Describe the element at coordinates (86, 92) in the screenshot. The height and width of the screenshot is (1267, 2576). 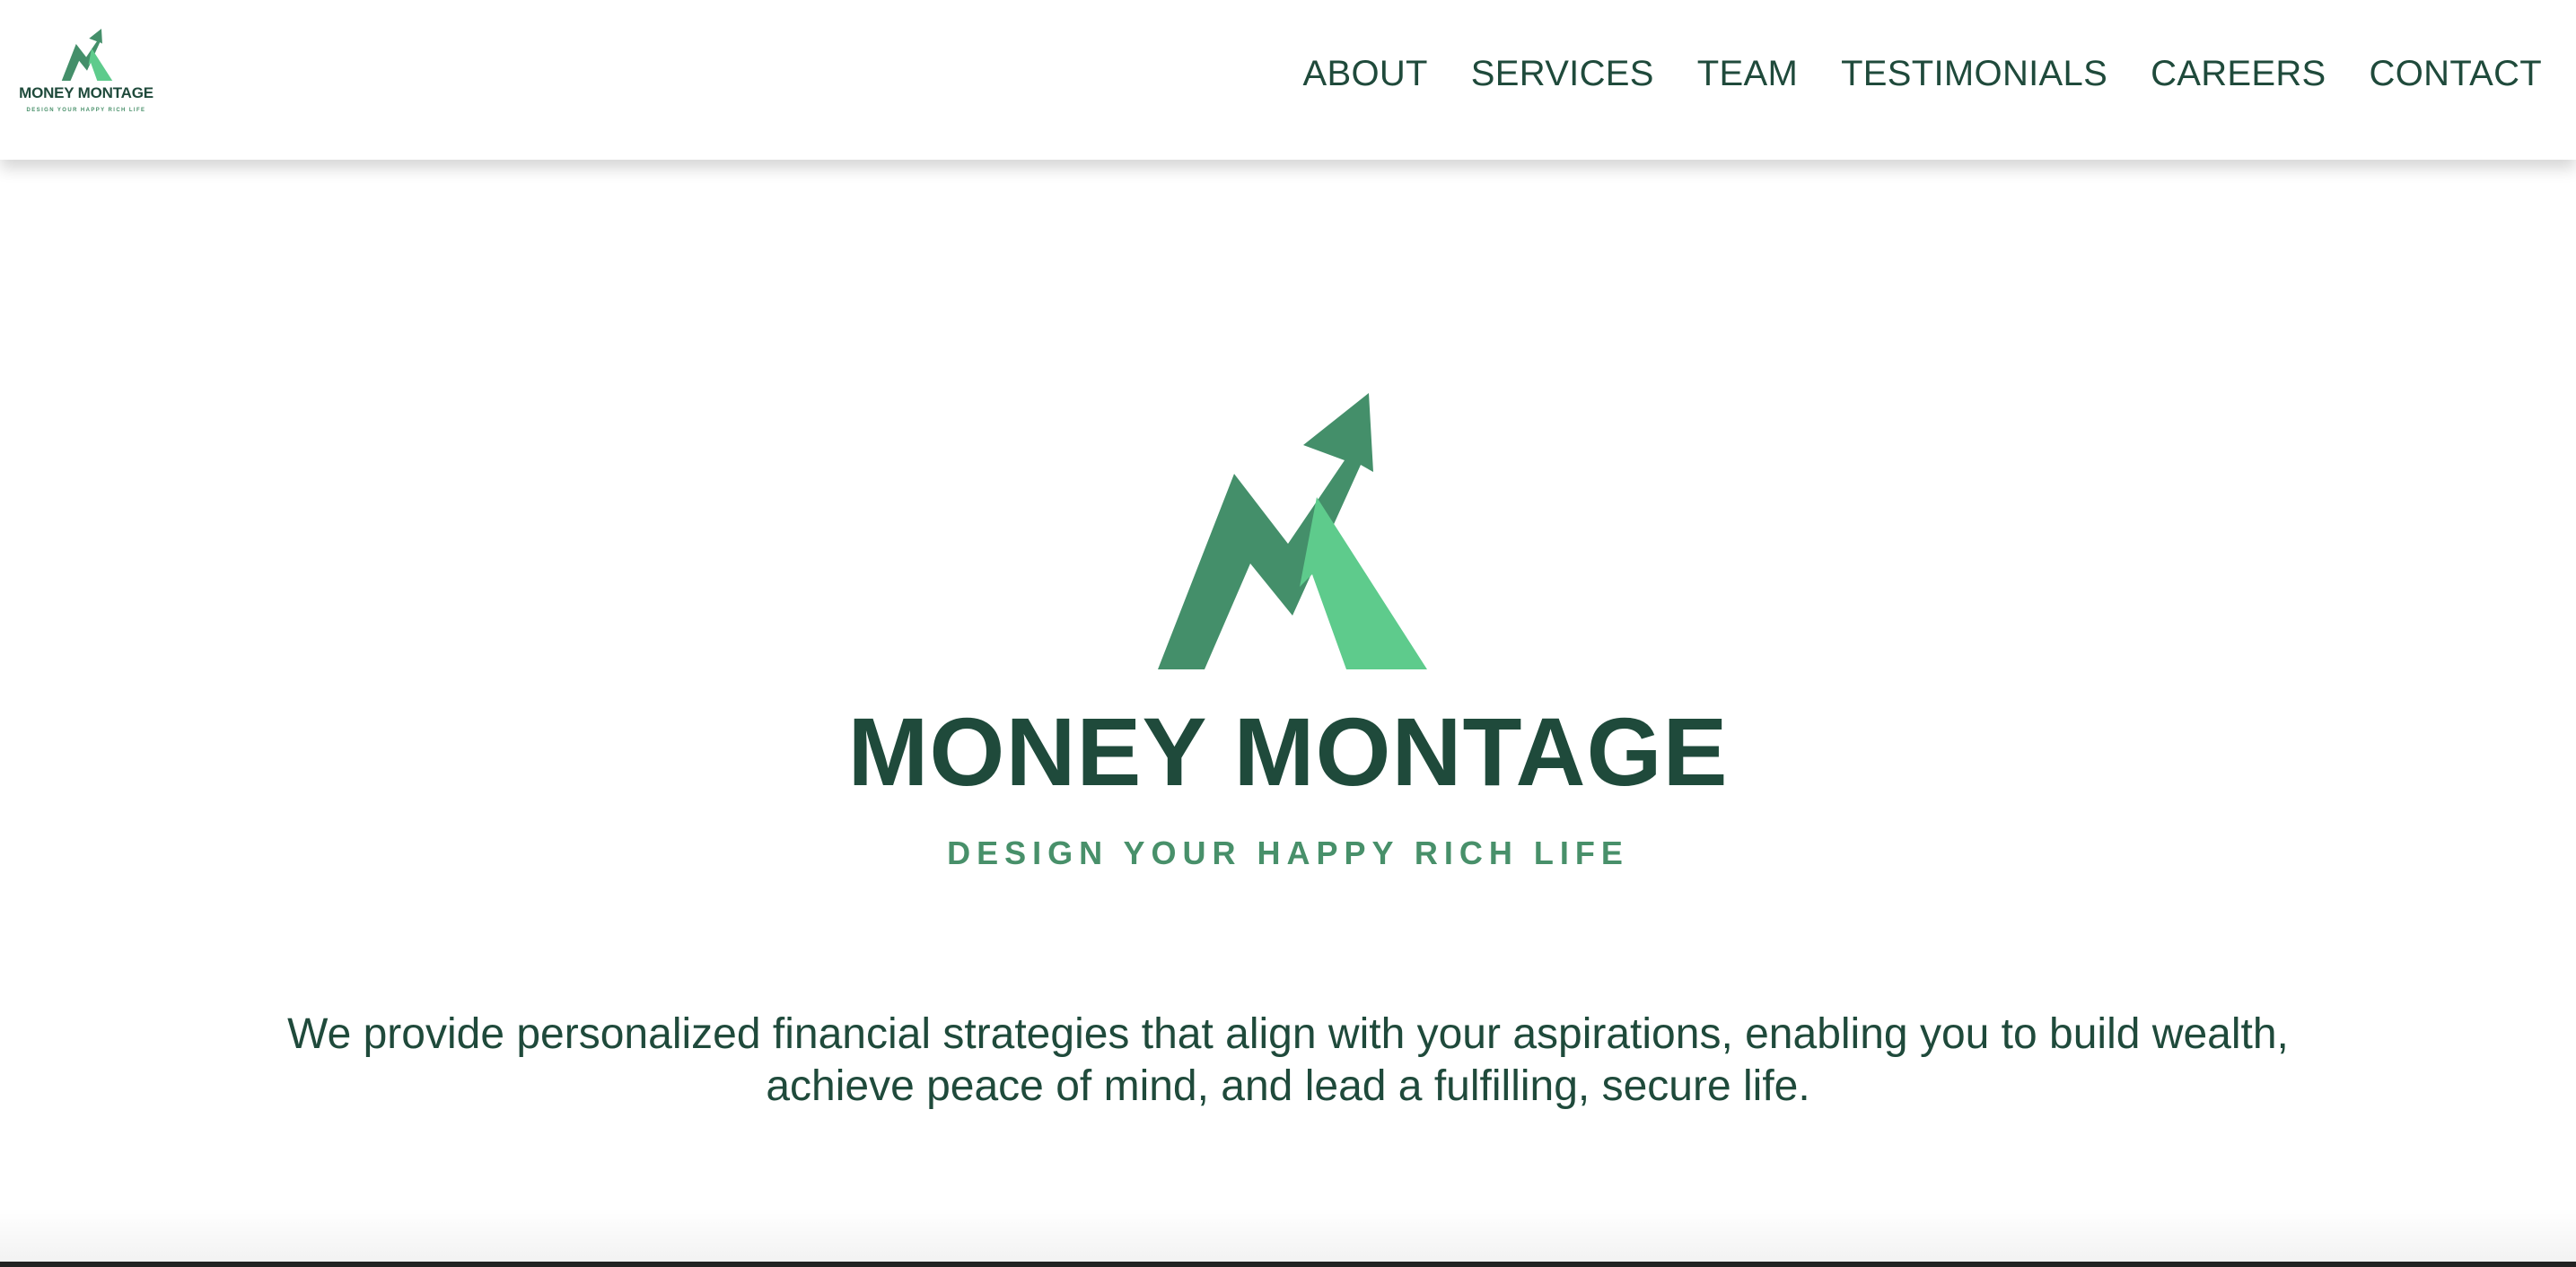
I see `header-logo-name: MONEY MONTAGE` at that location.